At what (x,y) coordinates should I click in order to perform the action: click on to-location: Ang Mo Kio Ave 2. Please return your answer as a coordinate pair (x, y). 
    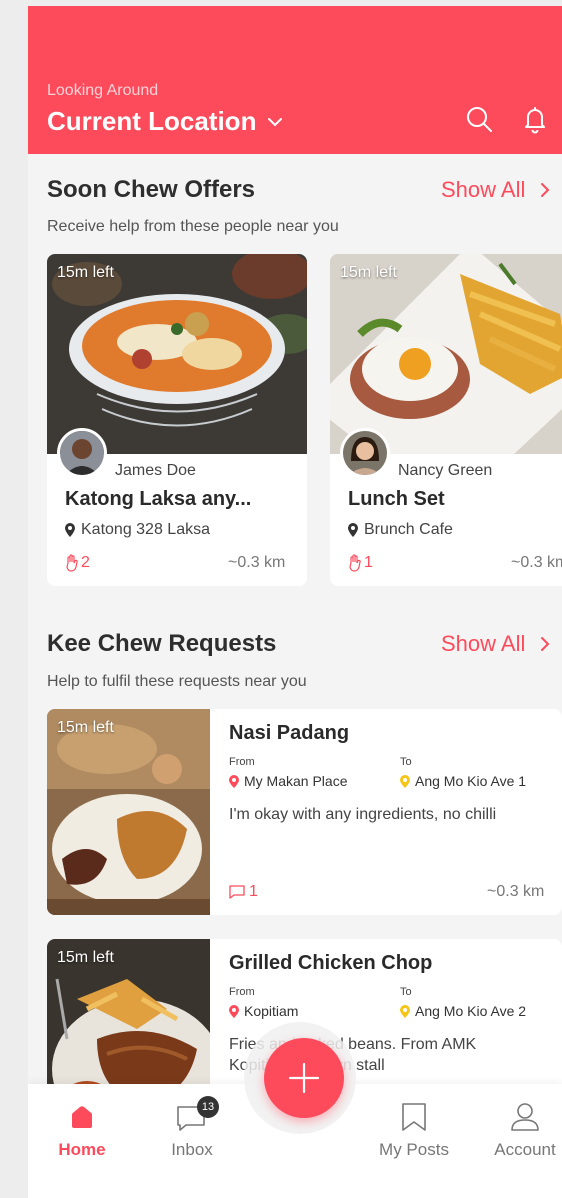
    Looking at the image, I should click on (463, 1011).